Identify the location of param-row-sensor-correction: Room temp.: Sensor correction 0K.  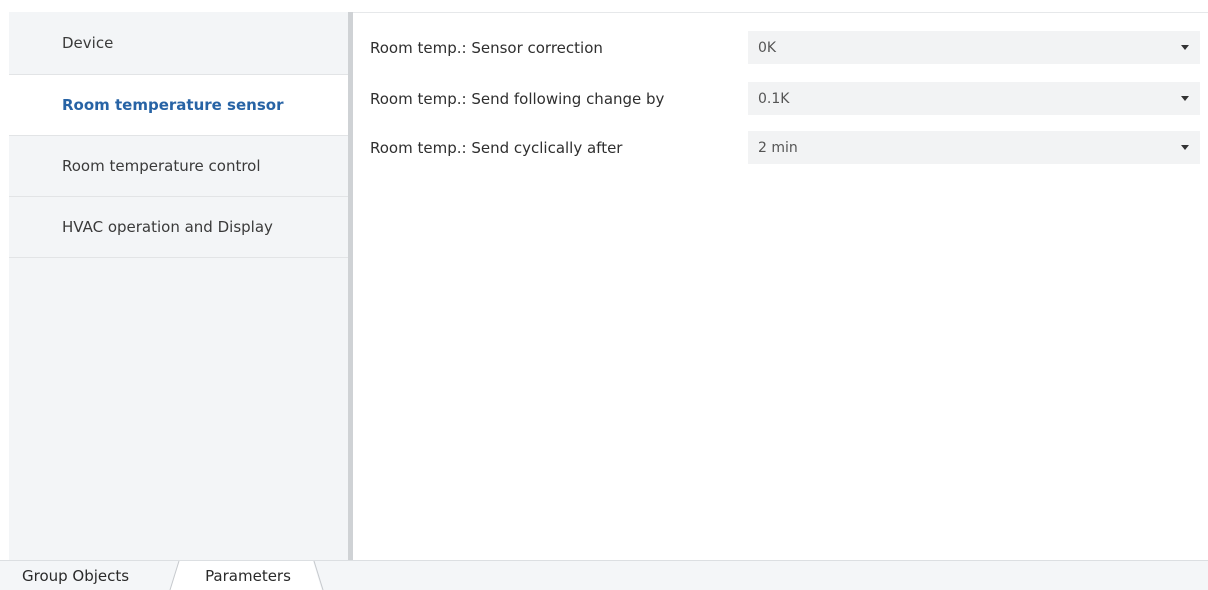
(785, 47).